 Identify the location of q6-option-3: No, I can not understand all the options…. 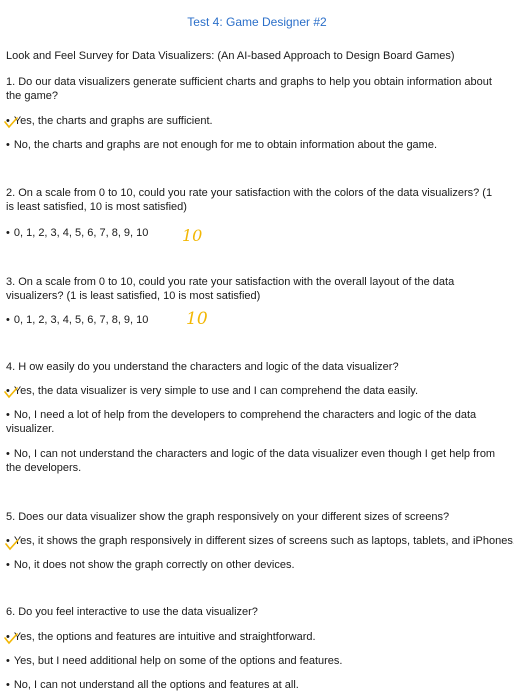
(256, 685).